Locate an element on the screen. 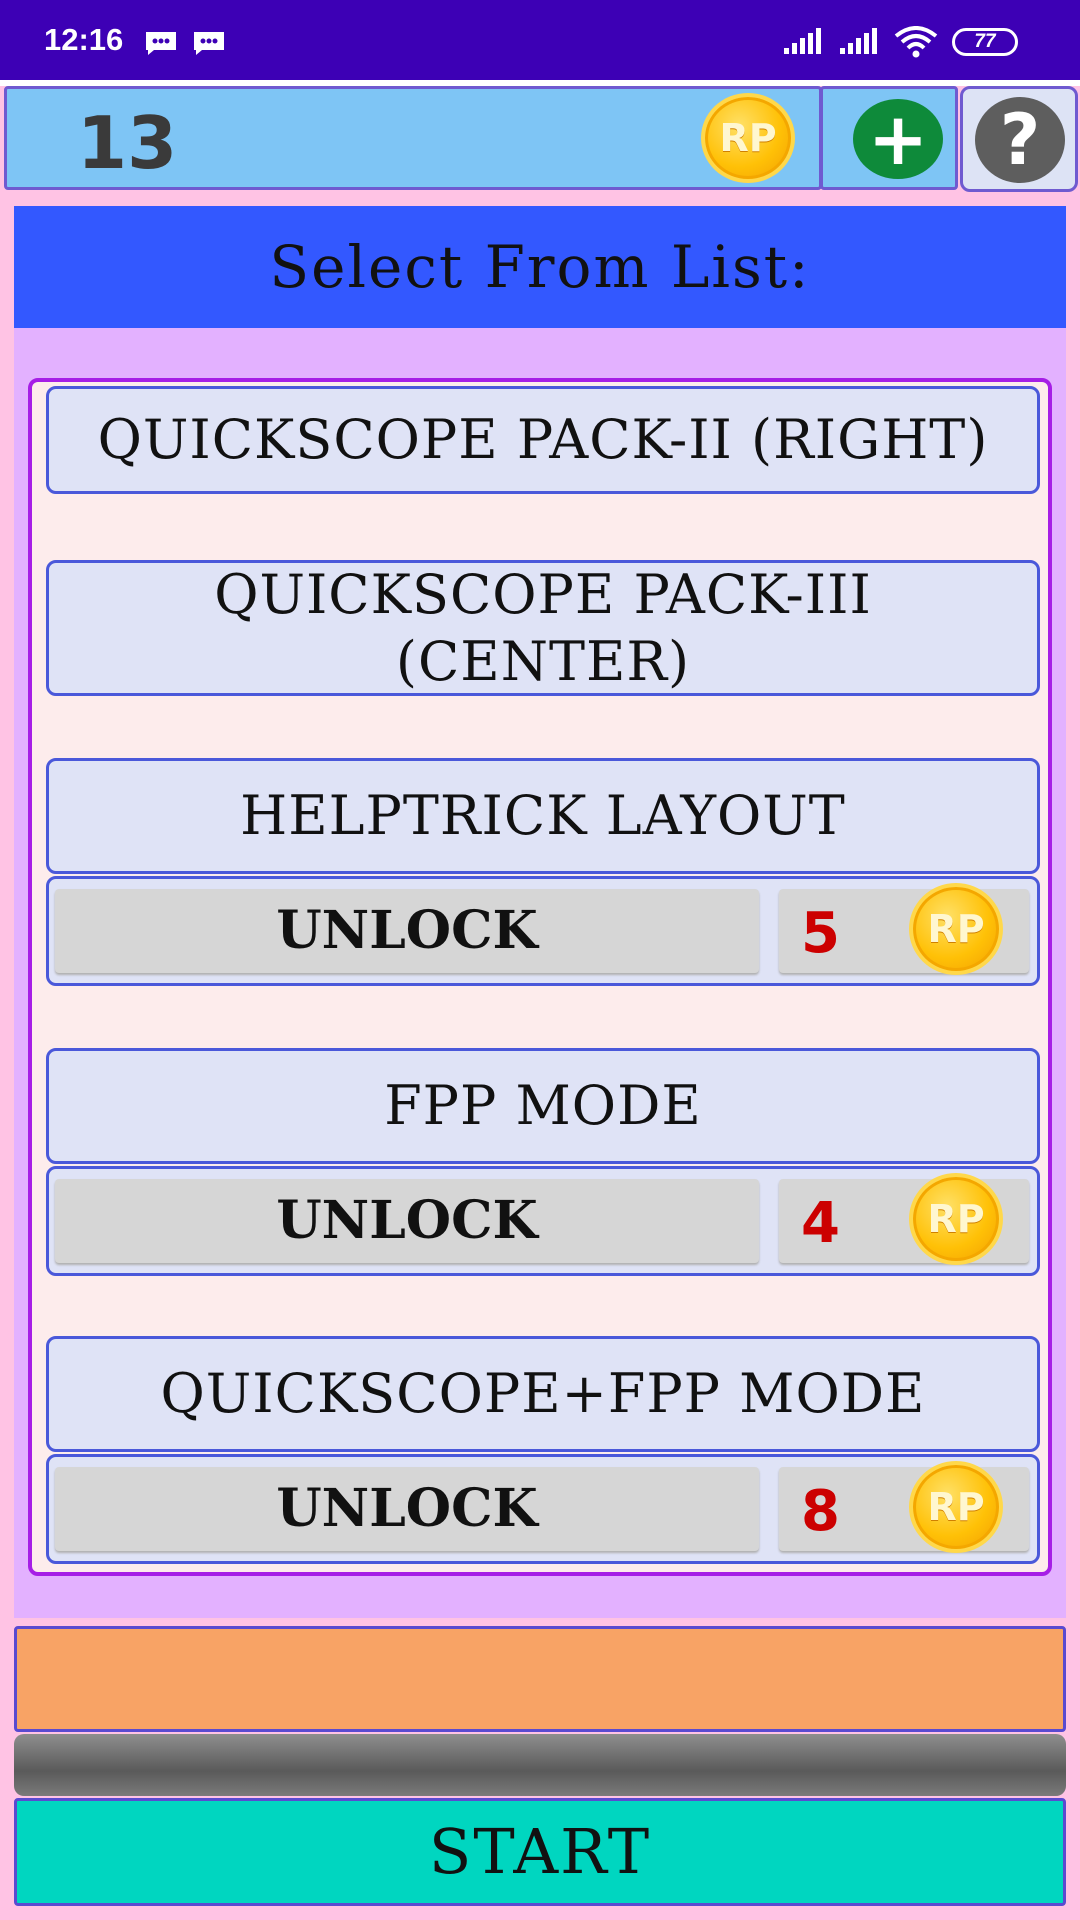 The width and height of the screenshot is (1080, 1920). list-item: QUICKSCOPE+FPP MODE is located at coordinates (543, 1394).